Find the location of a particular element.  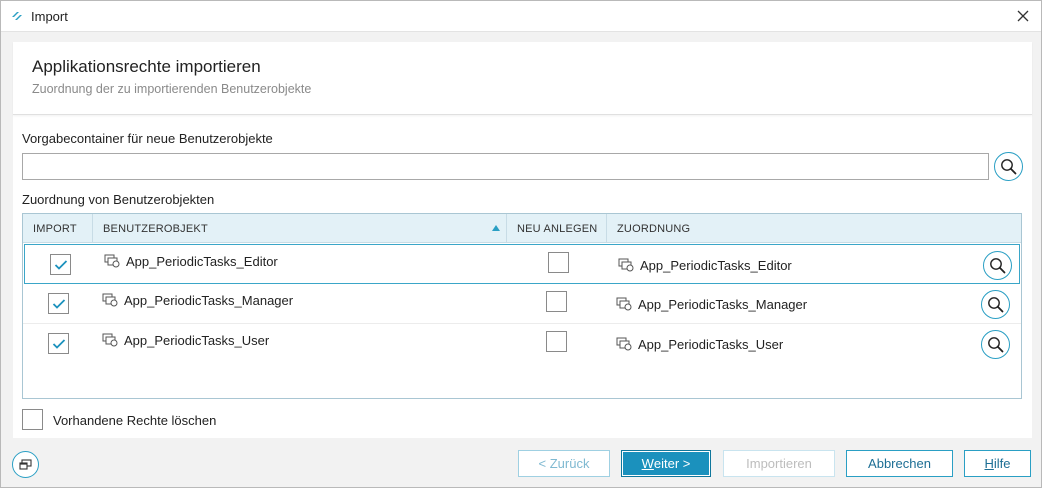

back-button: < Zurück is located at coordinates (564, 463).